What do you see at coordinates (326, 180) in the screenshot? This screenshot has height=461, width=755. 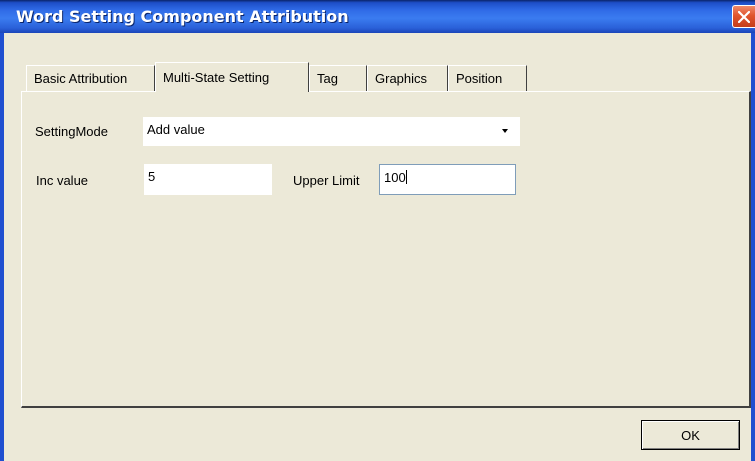 I see `upper-limit-label: Upper Limit` at bounding box center [326, 180].